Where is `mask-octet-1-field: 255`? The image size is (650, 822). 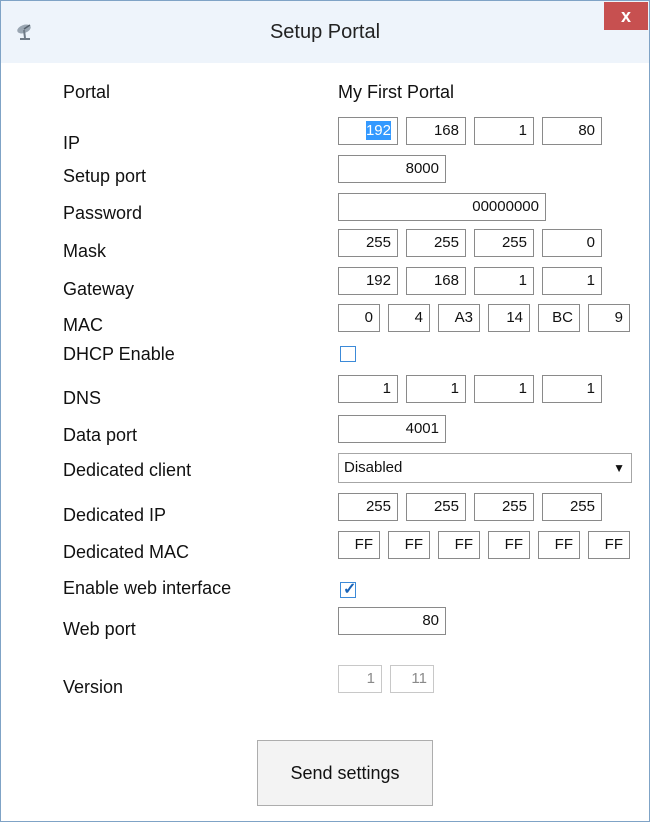
mask-octet-1-field: 255 is located at coordinates (368, 243).